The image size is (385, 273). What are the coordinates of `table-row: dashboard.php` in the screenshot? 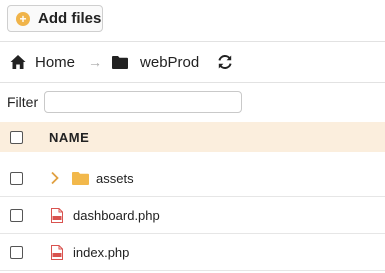 It's located at (192, 215).